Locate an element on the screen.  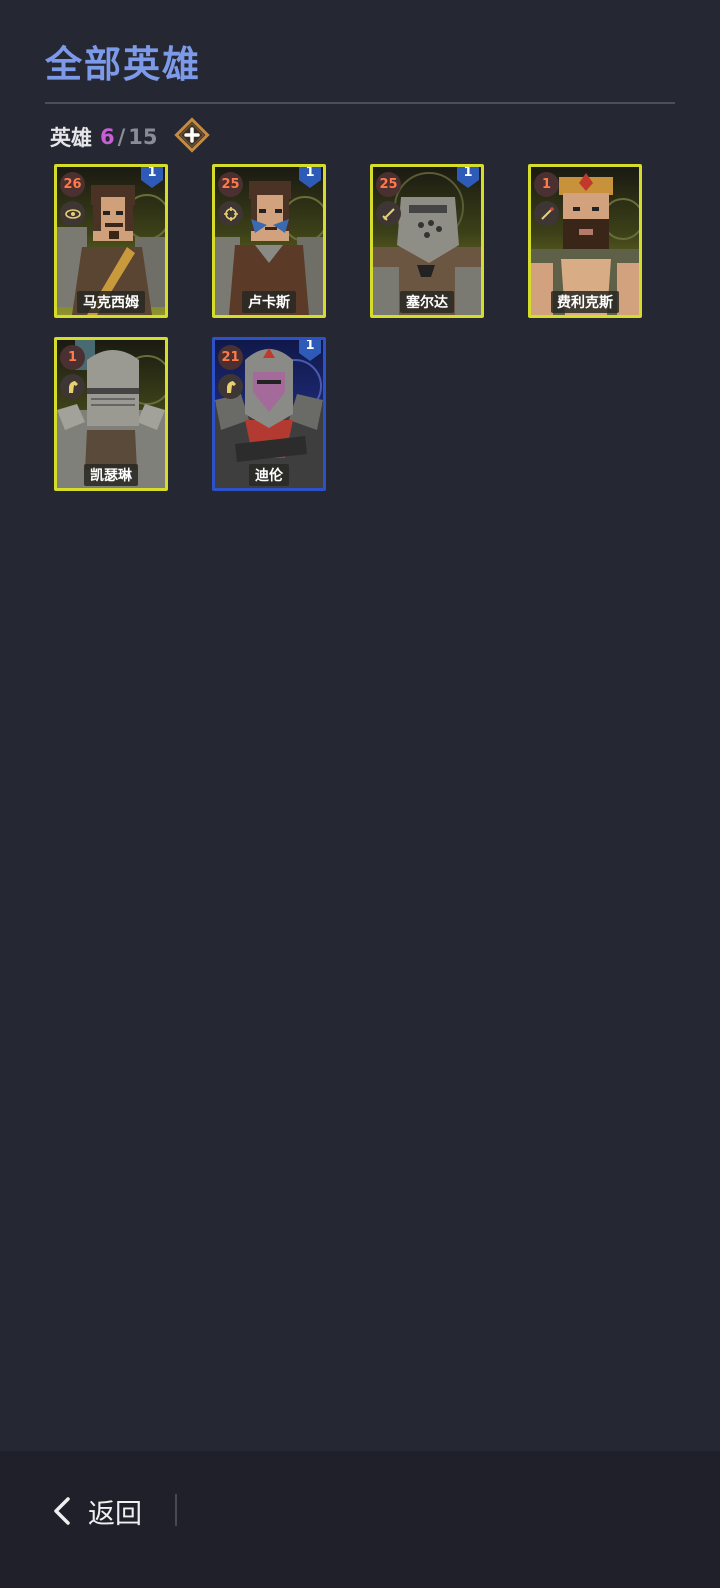
chevron-left-icon is located at coordinates (62, 1511).